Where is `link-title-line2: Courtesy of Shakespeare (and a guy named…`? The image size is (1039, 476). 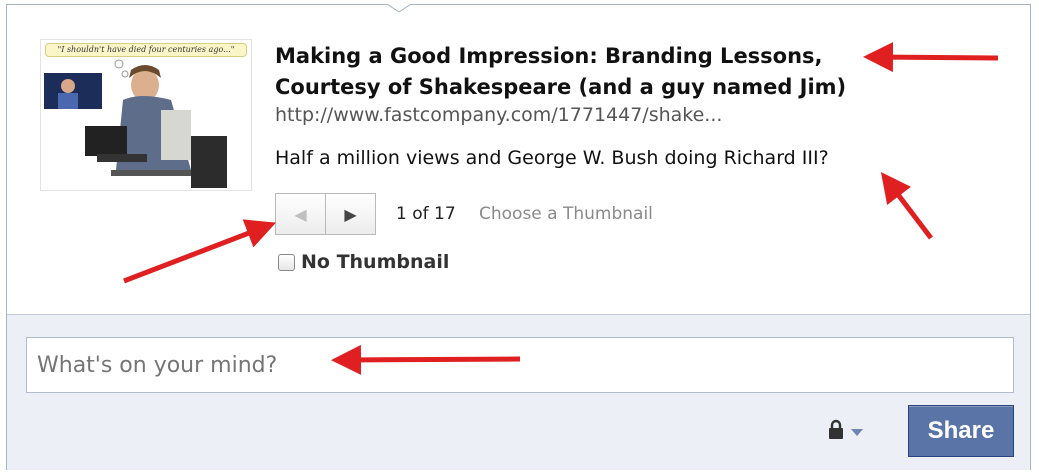 link-title-line2: Courtesy of Shakespeare (and a guy named… is located at coordinates (561, 87).